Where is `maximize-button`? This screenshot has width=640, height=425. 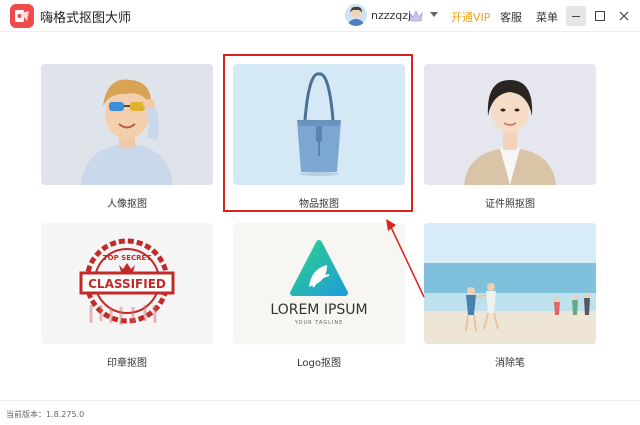
maximize-button is located at coordinates (600, 16).